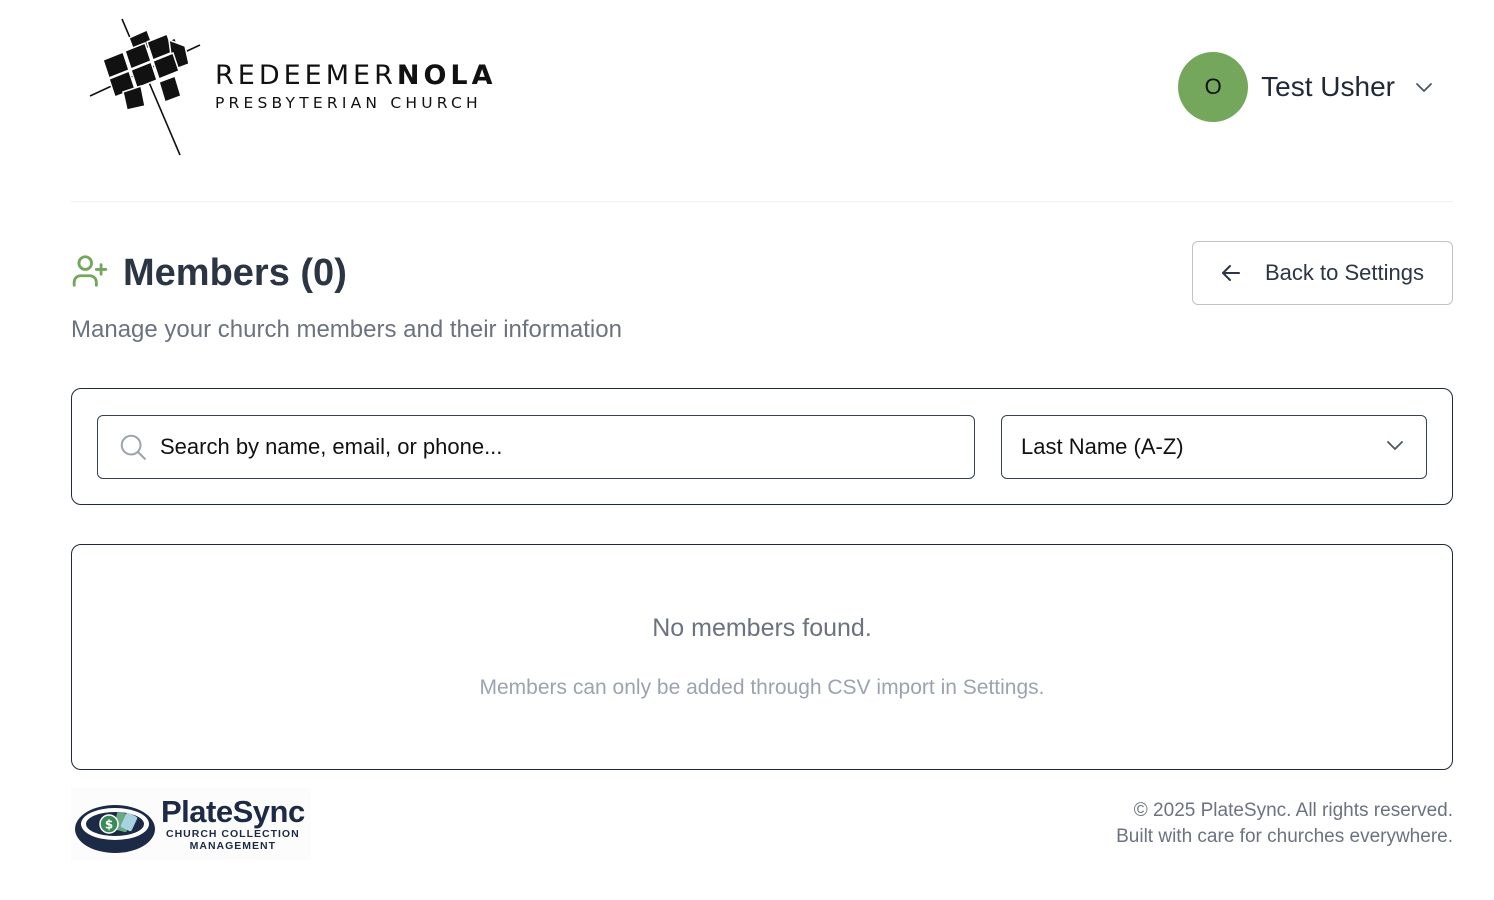 The height and width of the screenshot is (900, 1494). Describe the element at coordinates (1293, 810) in the screenshot. I see `copyright-text: © 2025 PlateSync. All rights reserved.` at that location.